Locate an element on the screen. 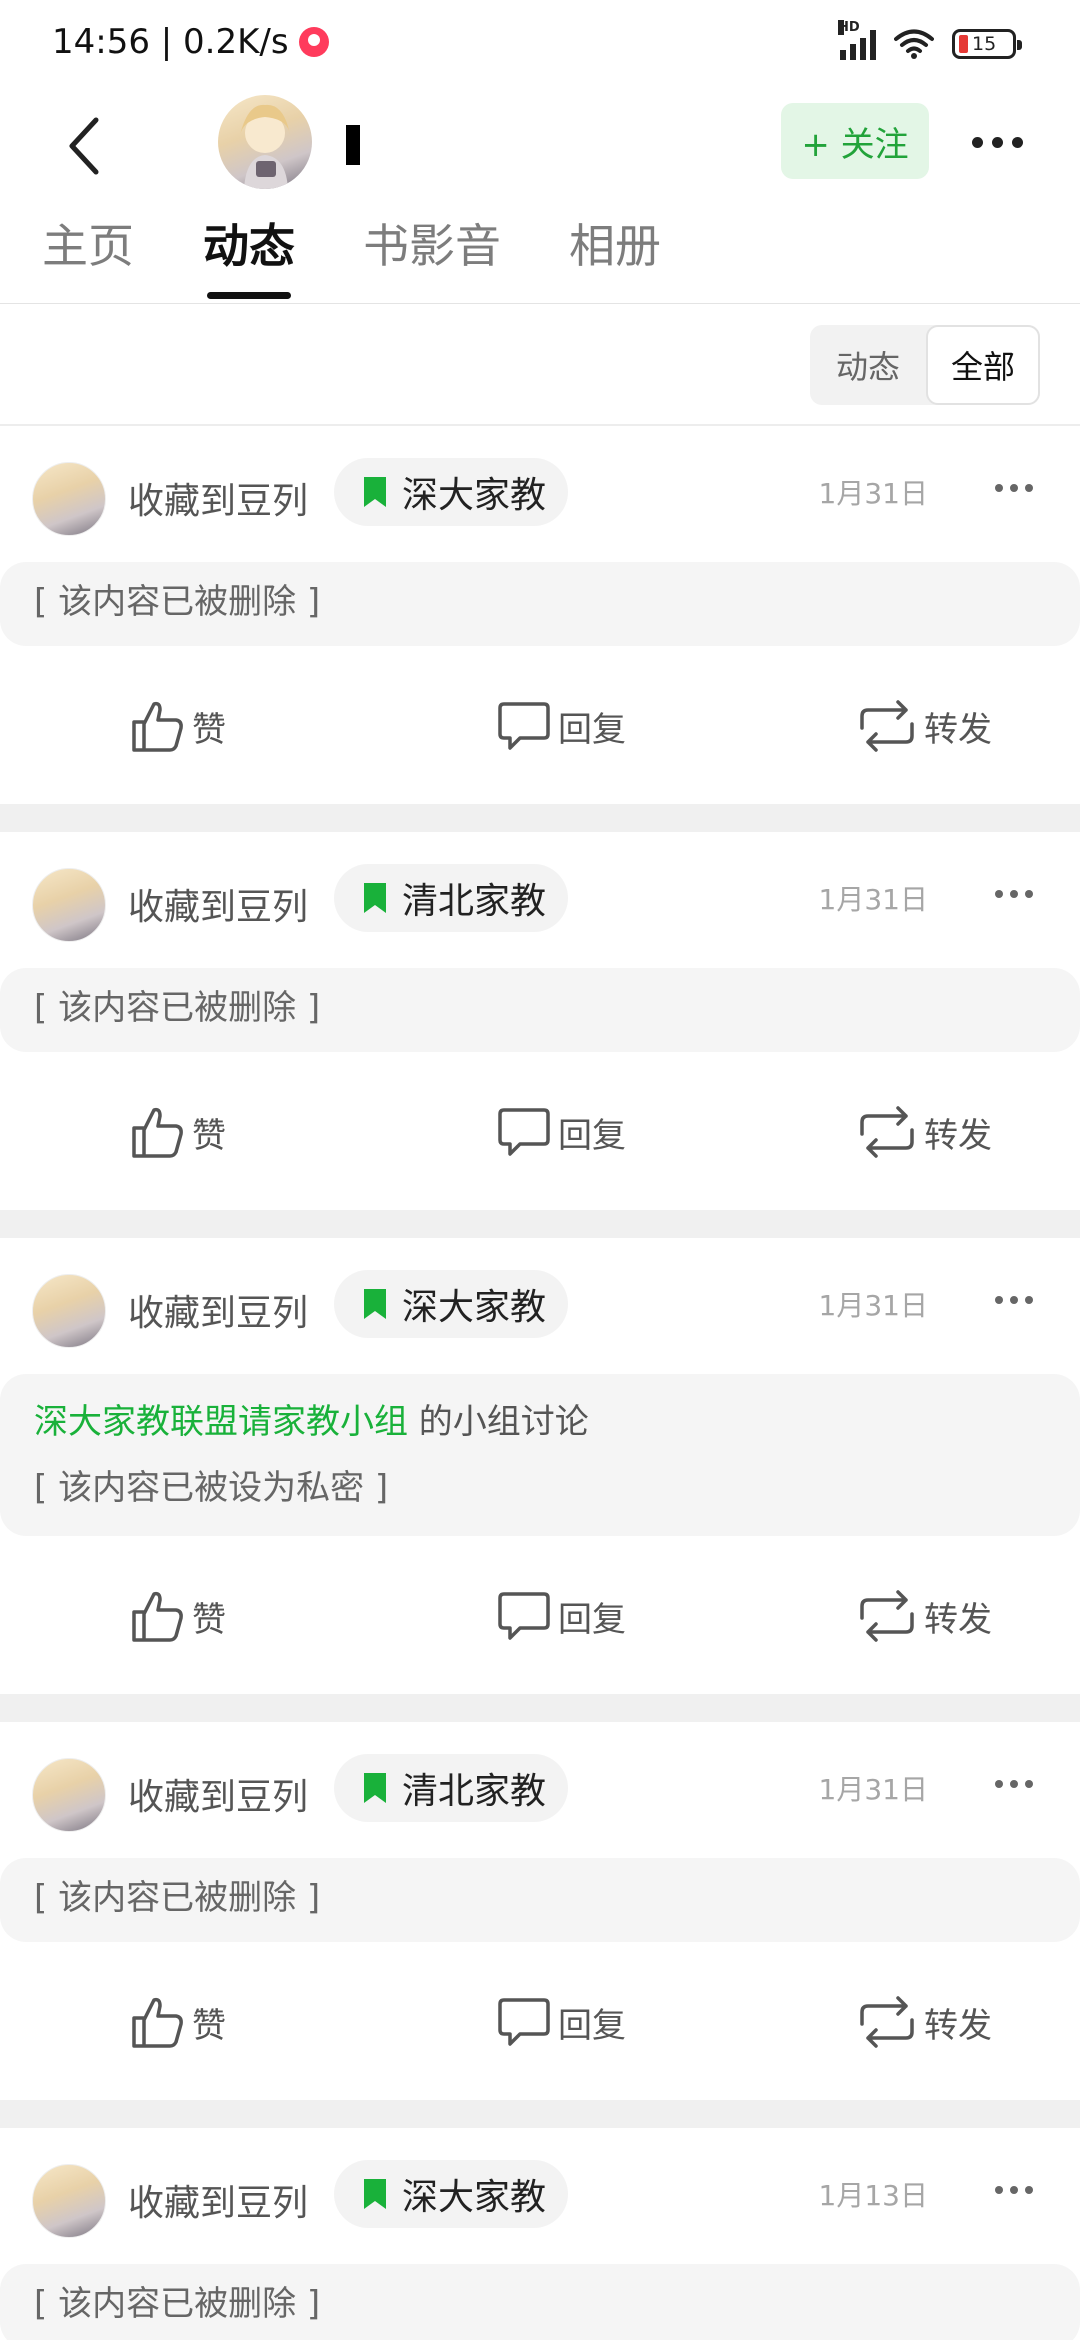 The height and width of the screenshot is (2340, 1080). group-link: 深大家教联盟请家教小组 is located at coordinates (221, 1422).